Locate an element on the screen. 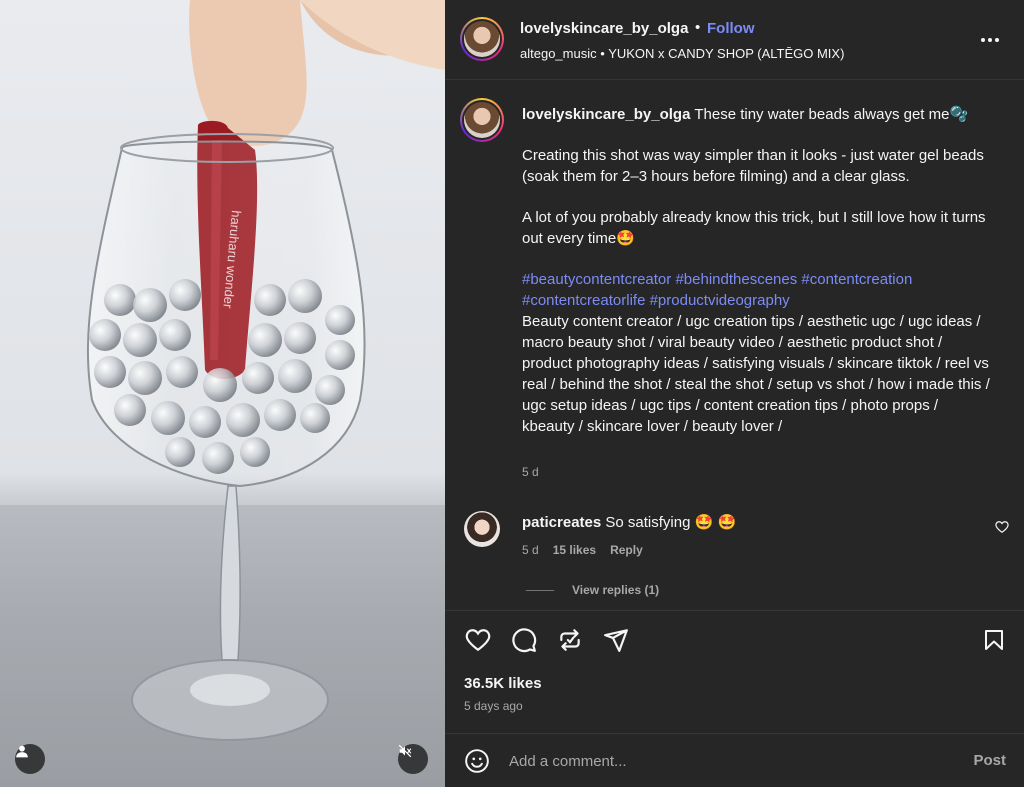  audio-track: YUKON x CANDY SHOP (ALTĒGO MIX) is located at coordinates (726, 53).